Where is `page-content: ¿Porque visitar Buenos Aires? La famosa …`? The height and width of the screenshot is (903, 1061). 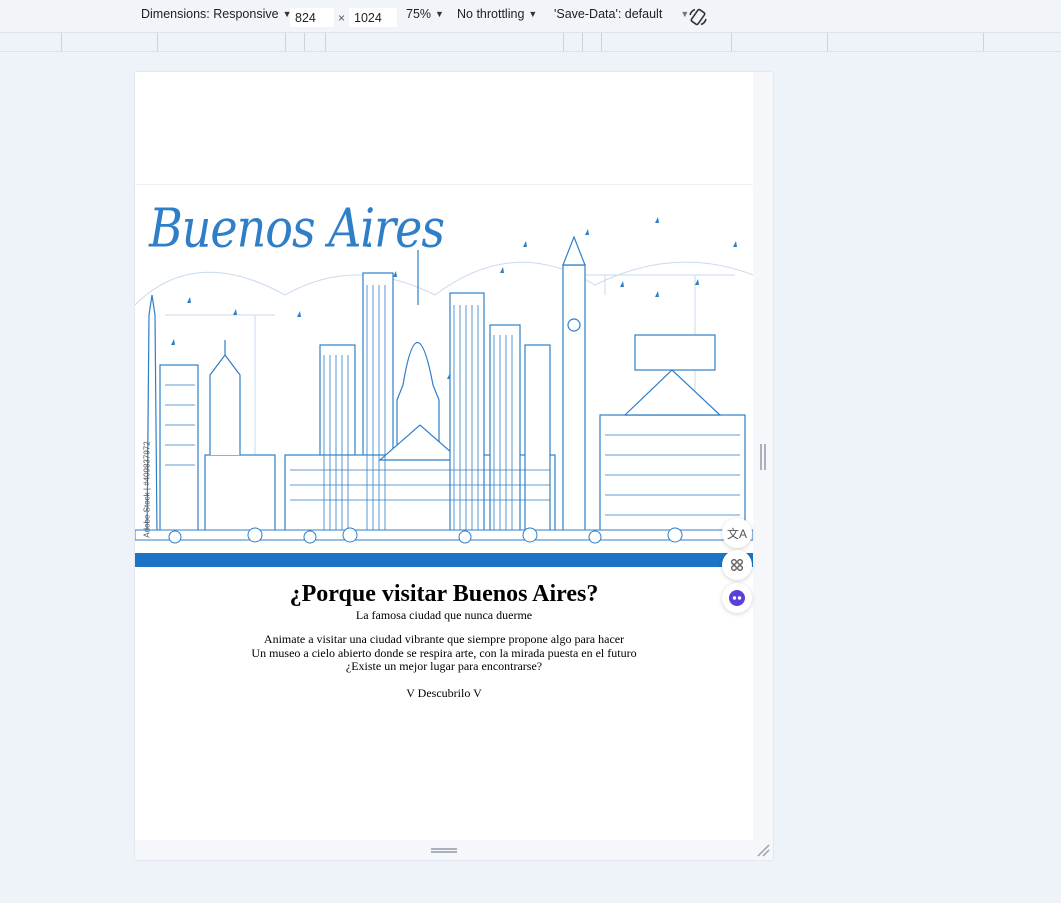
page-content: ¿Porque visitar Buenos Aires? La famosa … is located at coordinates (444, 640).